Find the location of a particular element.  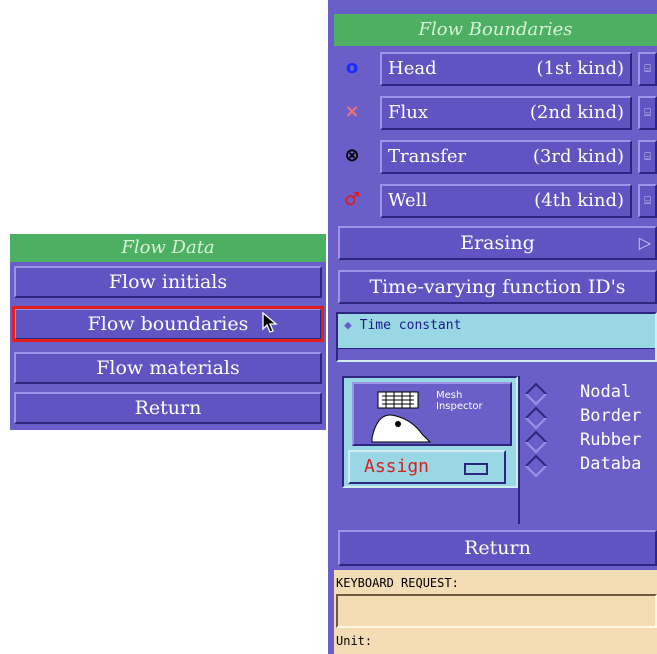

rubber-radio: Rubber is located at coordinates (590, 442).